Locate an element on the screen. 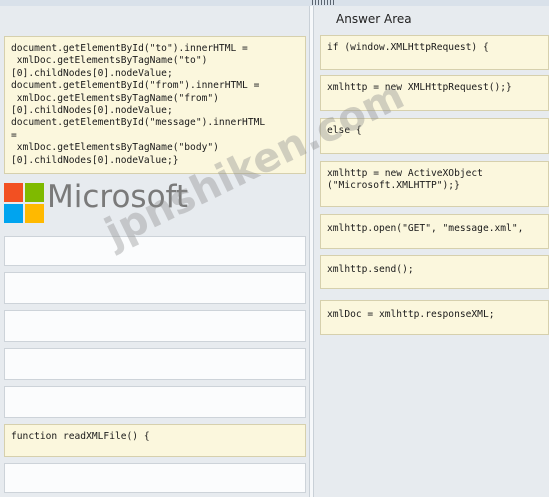 Image resolution: width=549 pixels, height=497 pixels. source-header is located at coordinates (154, 19).